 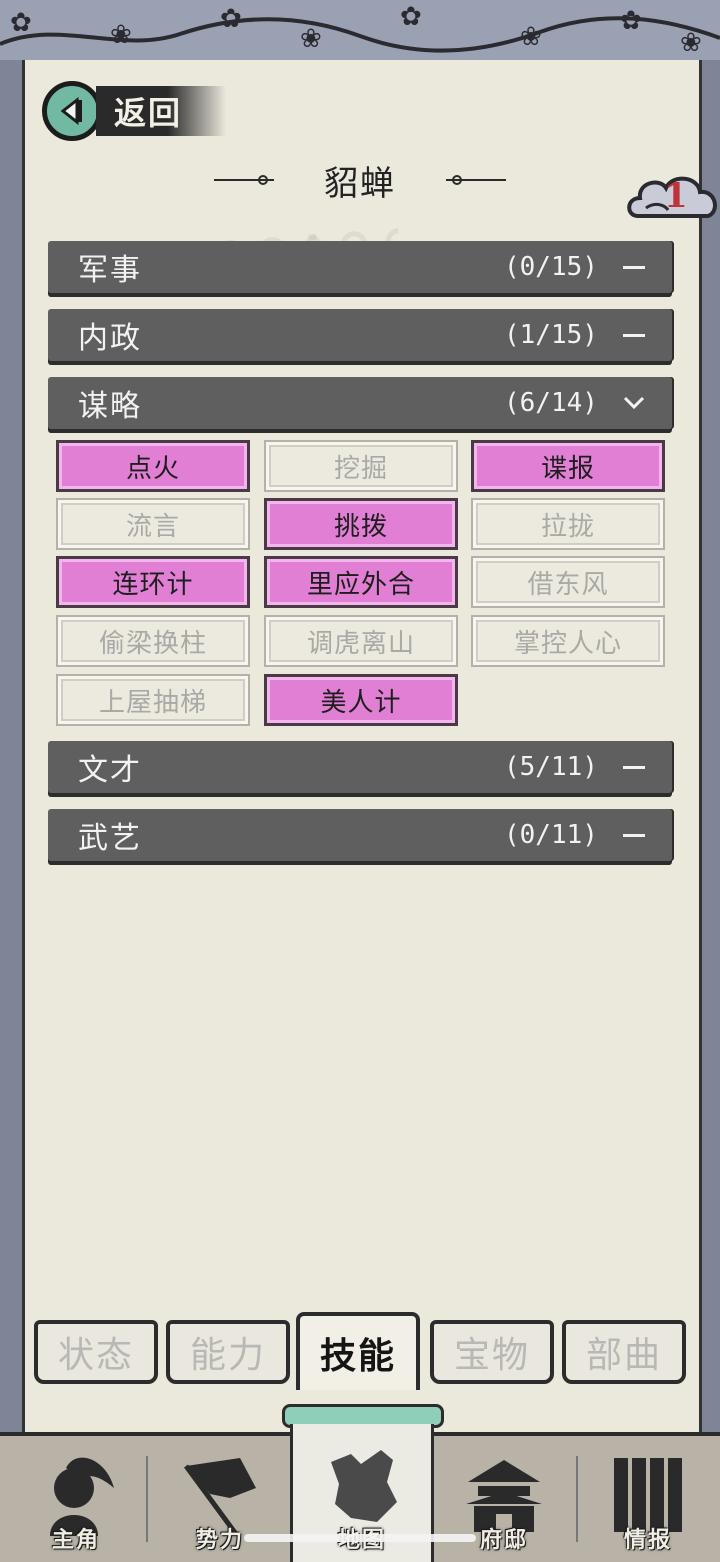 I want to click on category-name: 文才, so click(x=110, y=770).